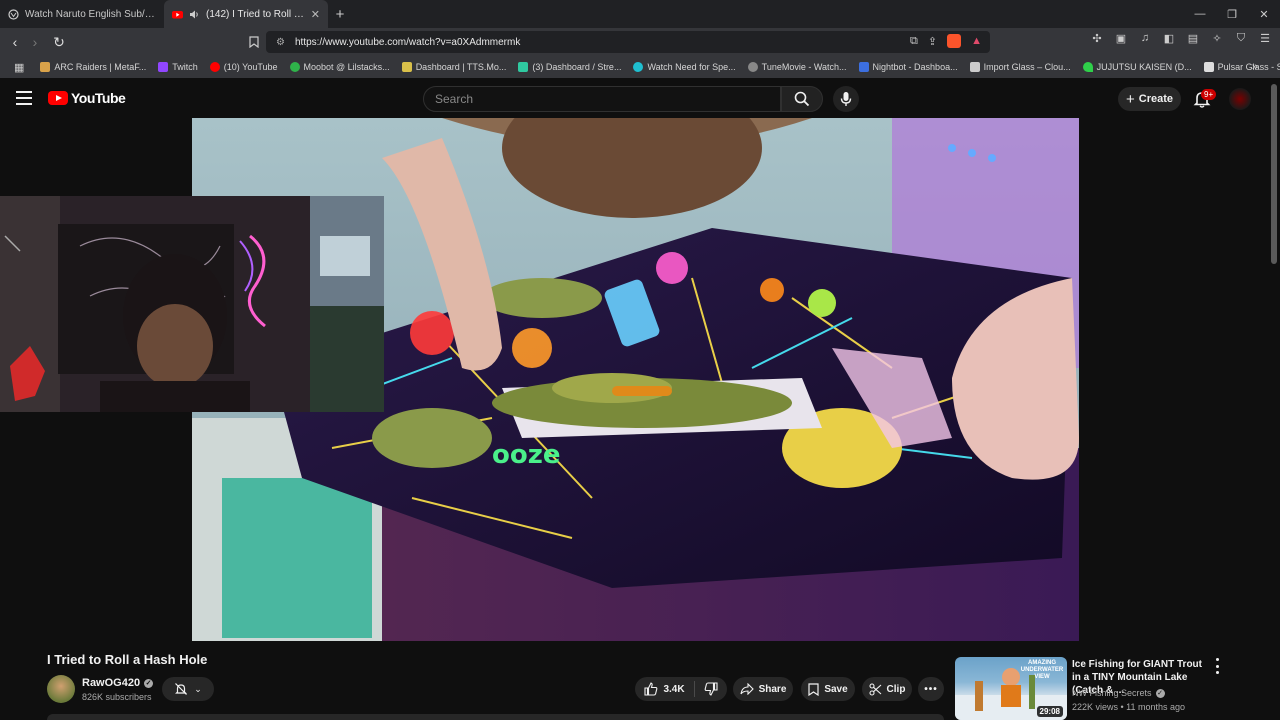  Describe the element at coordinates (495, 717) in the screenshot. I see `description-box` at that location.